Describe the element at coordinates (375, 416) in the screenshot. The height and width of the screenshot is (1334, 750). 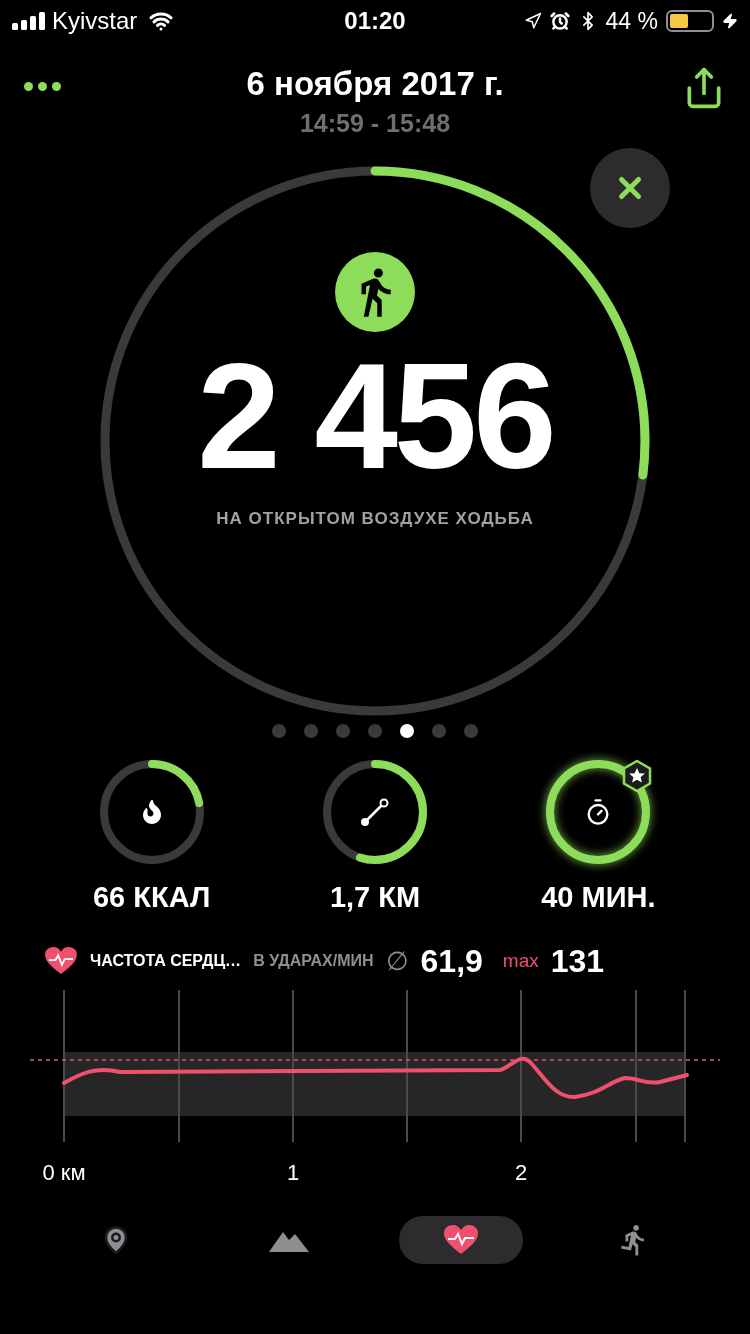
I see `step-count: 2 456` at that location.